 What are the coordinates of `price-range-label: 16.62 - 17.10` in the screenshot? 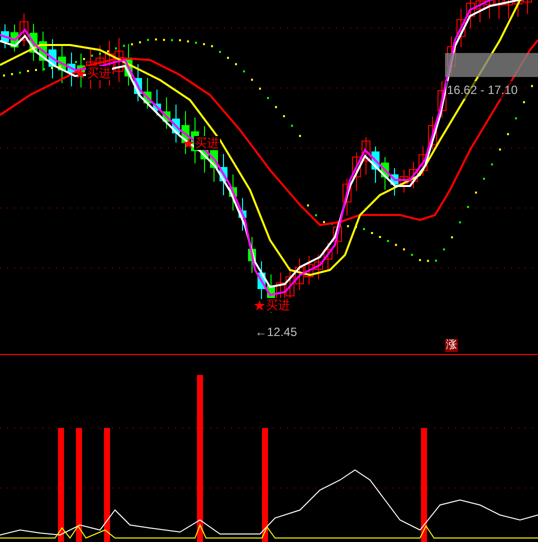 It's located at (482, 90).